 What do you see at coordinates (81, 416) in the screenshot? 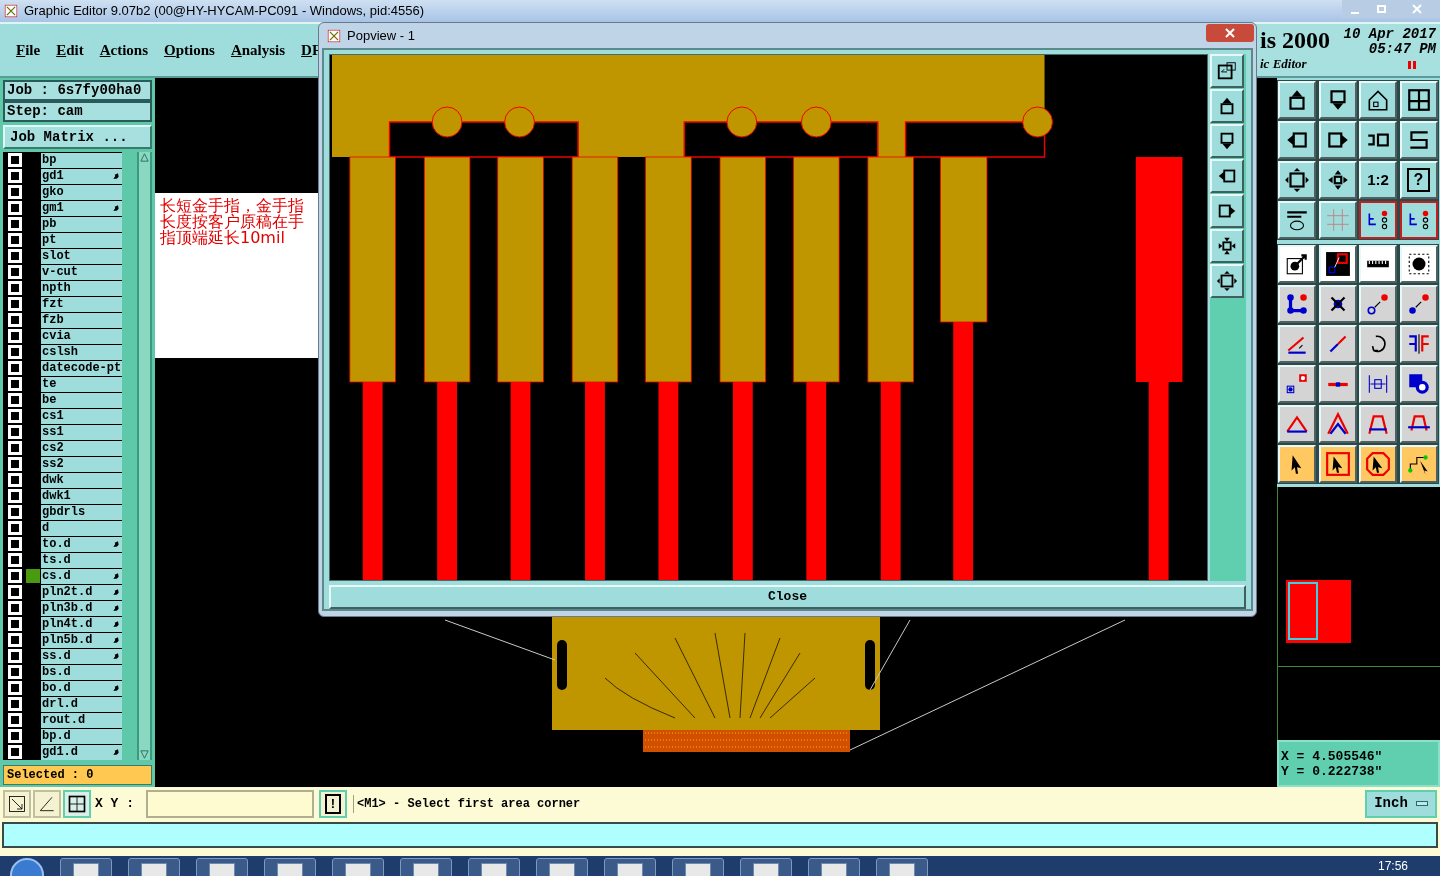
I see `layer-item: cs1` at bounding box center [81, 416].